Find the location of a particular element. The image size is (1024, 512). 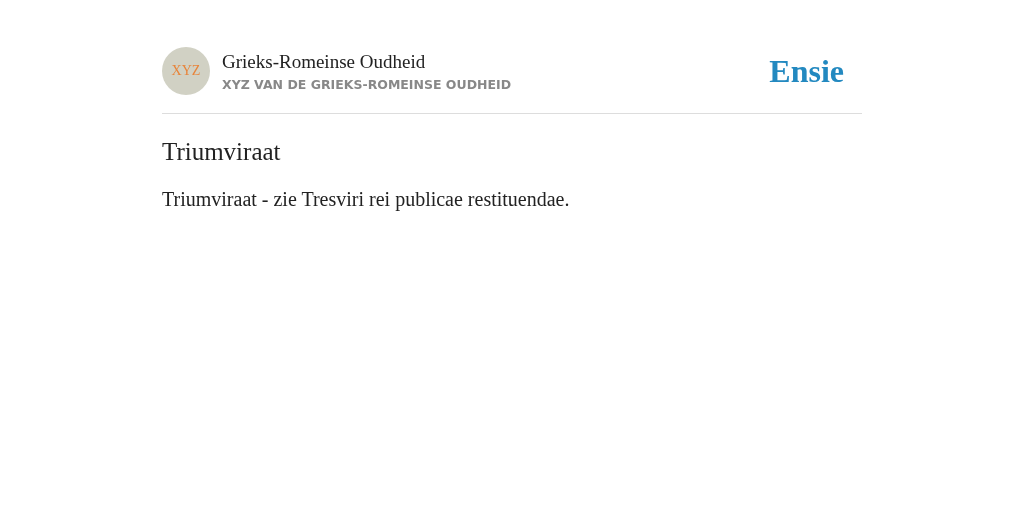

article-text: Triumviraat - zie Tresviri rei publicae restituendae. is located at coordinates (366, 199).